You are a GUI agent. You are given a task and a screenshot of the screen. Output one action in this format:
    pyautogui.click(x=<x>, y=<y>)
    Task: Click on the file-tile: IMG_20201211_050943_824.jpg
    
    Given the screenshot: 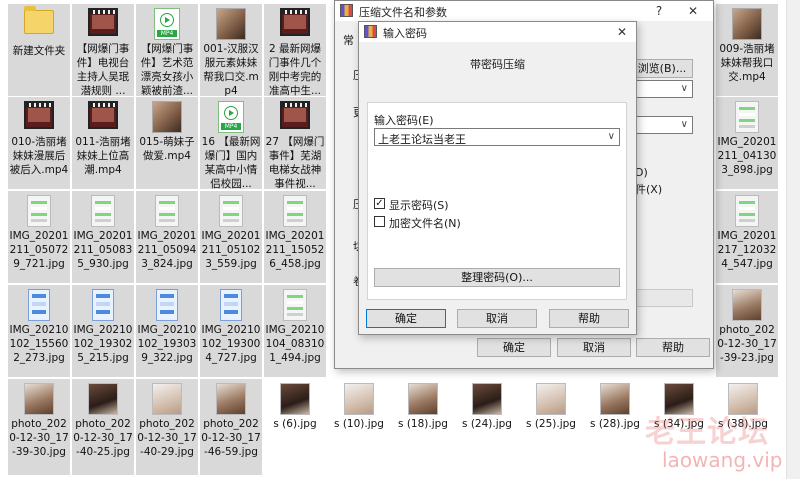 What is the action you would take?
    pyautogui.click(x=167, y=237)
    